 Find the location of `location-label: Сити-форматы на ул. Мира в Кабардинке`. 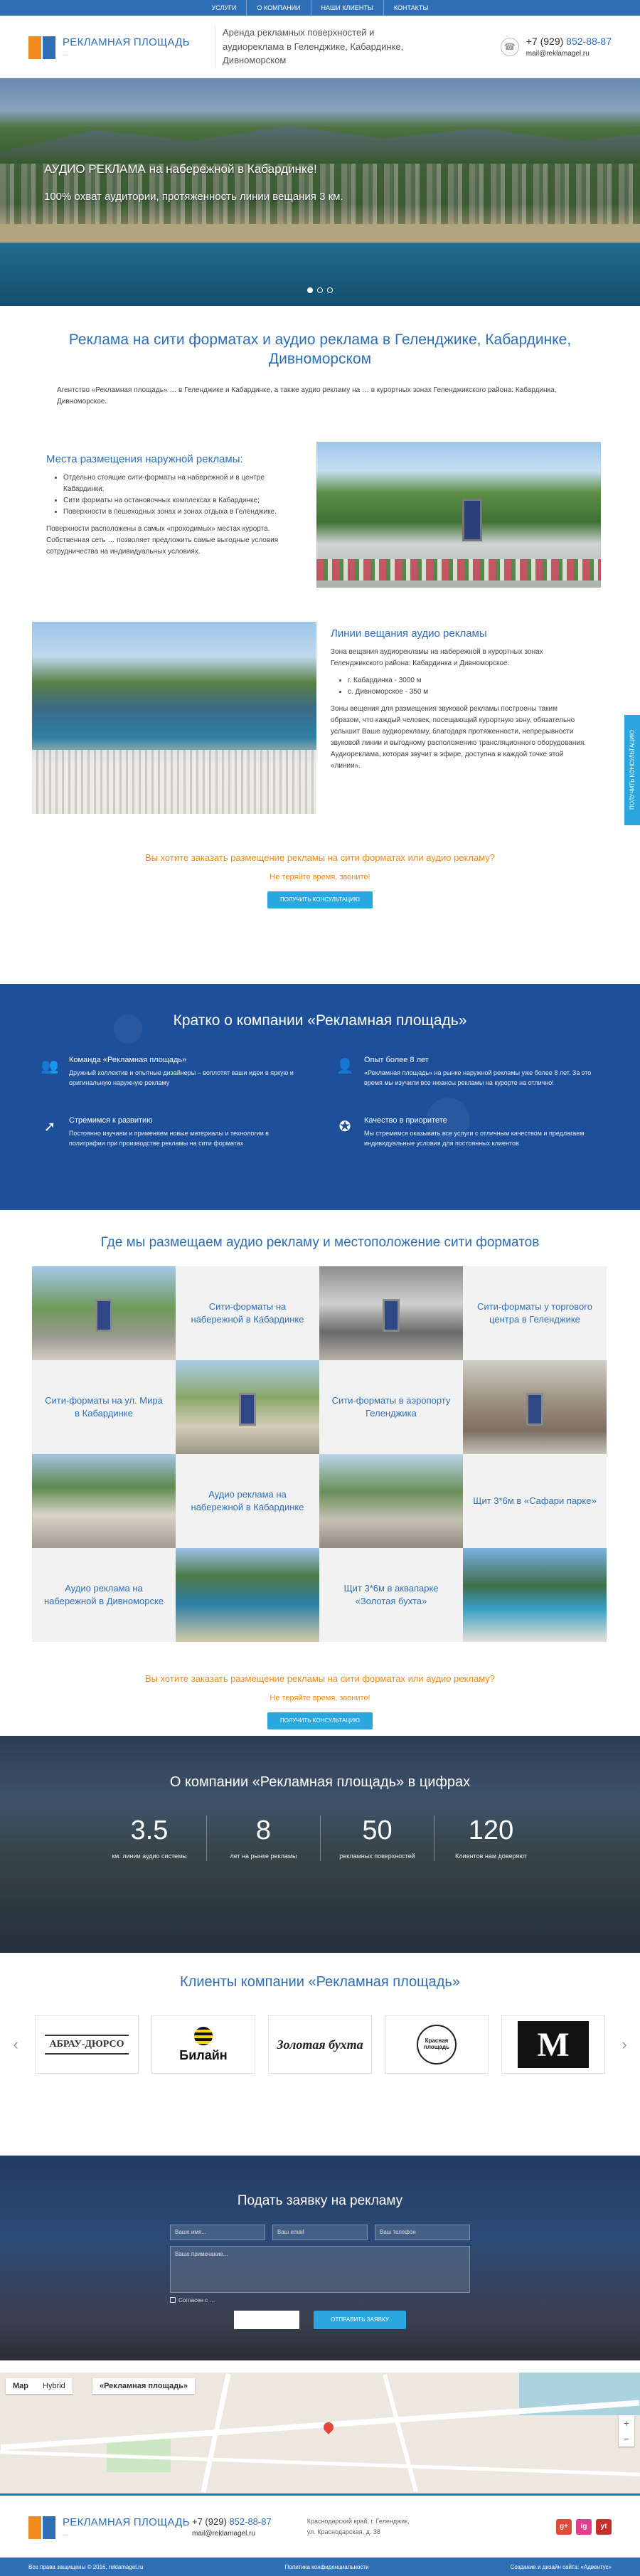

location-label: Сити-форматы на ул. Мира в Кабардинке is located at coordinates (104, 1406).